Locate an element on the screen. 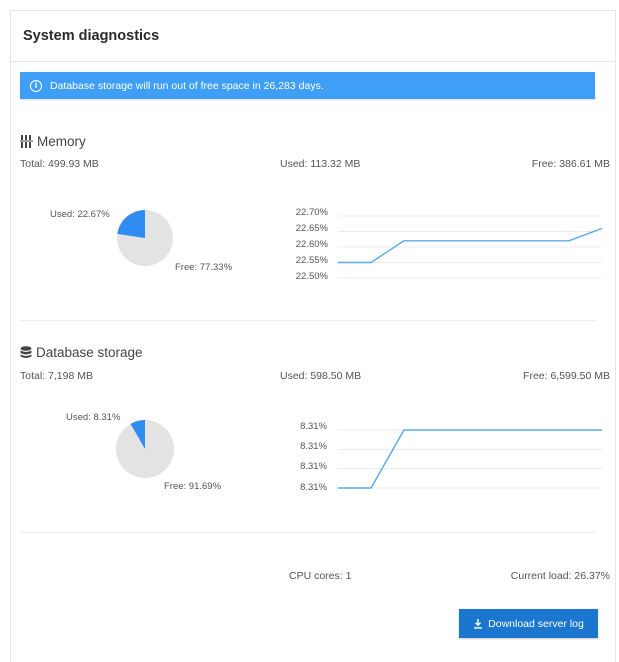  database-pie-chart is located at coordinates (145, 449).